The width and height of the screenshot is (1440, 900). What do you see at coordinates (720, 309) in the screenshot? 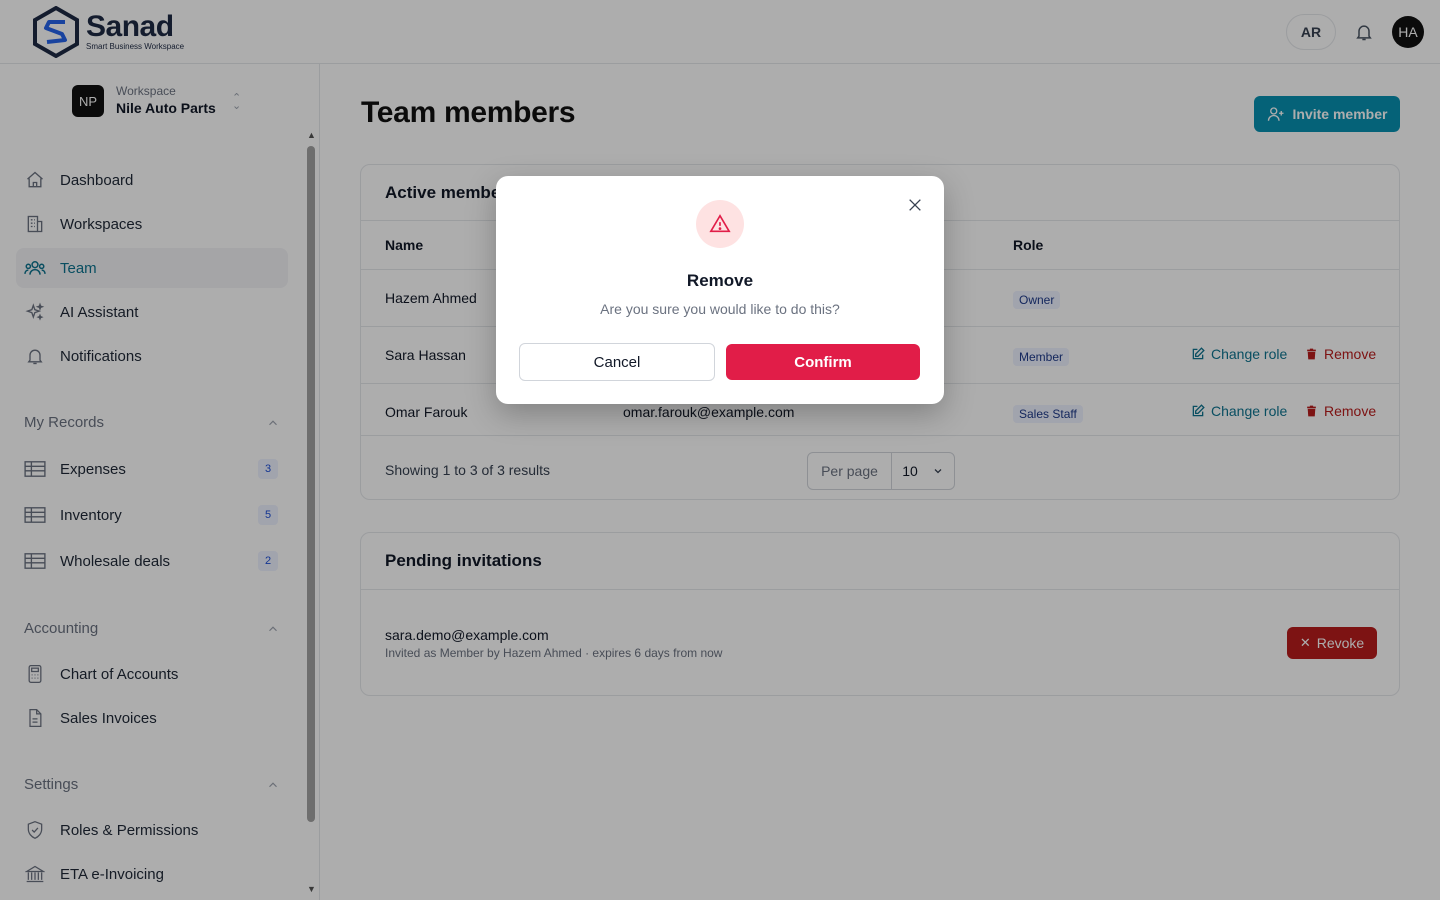
I see `dialog-description: Are you sure you would like to do this?` at bounding box center [720, 309].